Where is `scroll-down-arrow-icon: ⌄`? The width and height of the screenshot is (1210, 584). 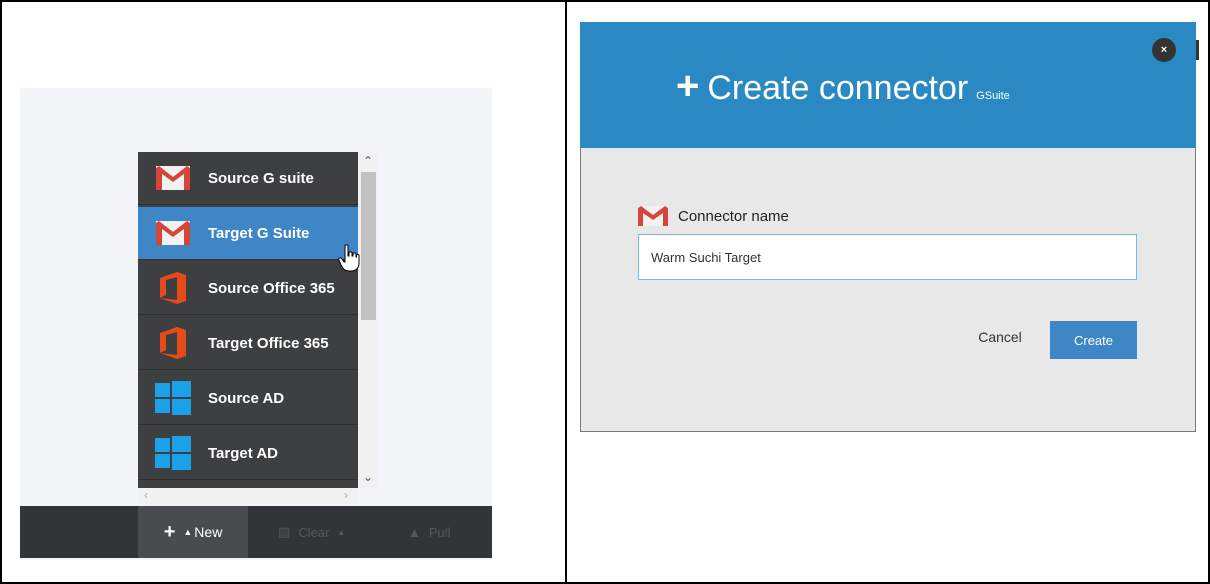 scroll-down-arrow-icon: ⌄ is located at coordinates (368, 477).